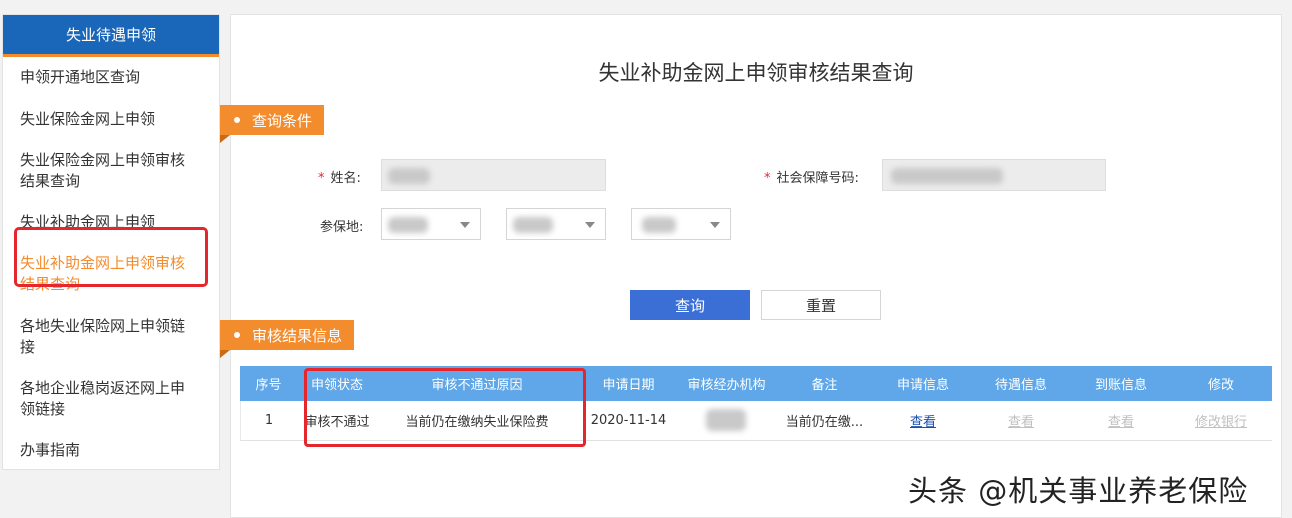  I want to click on sidebar-item-open-regions: 申领开通地区查询, so click(115, 77).